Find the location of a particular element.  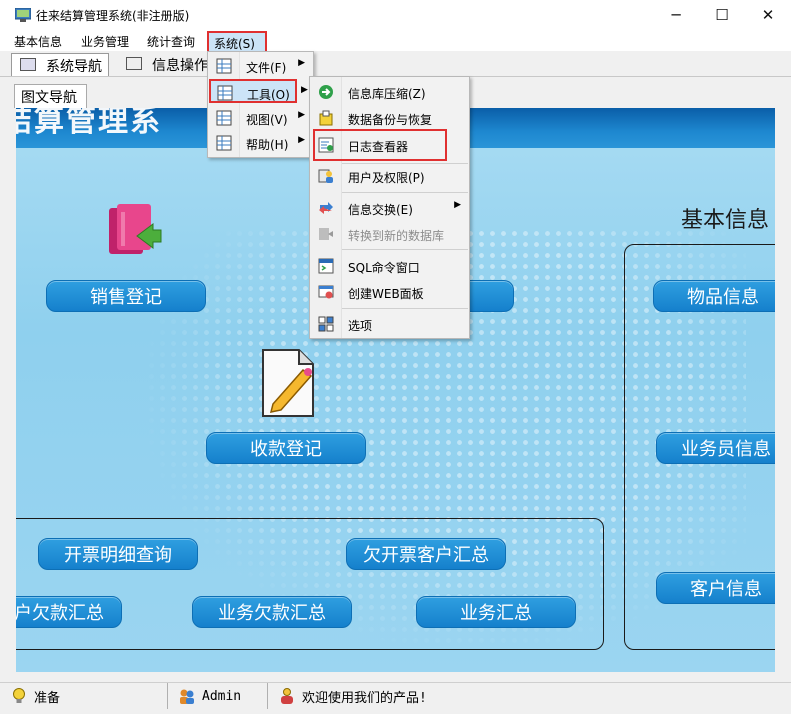

invoice-detail-query-button: 开票明细查询 is located at coordinates (118, 554).